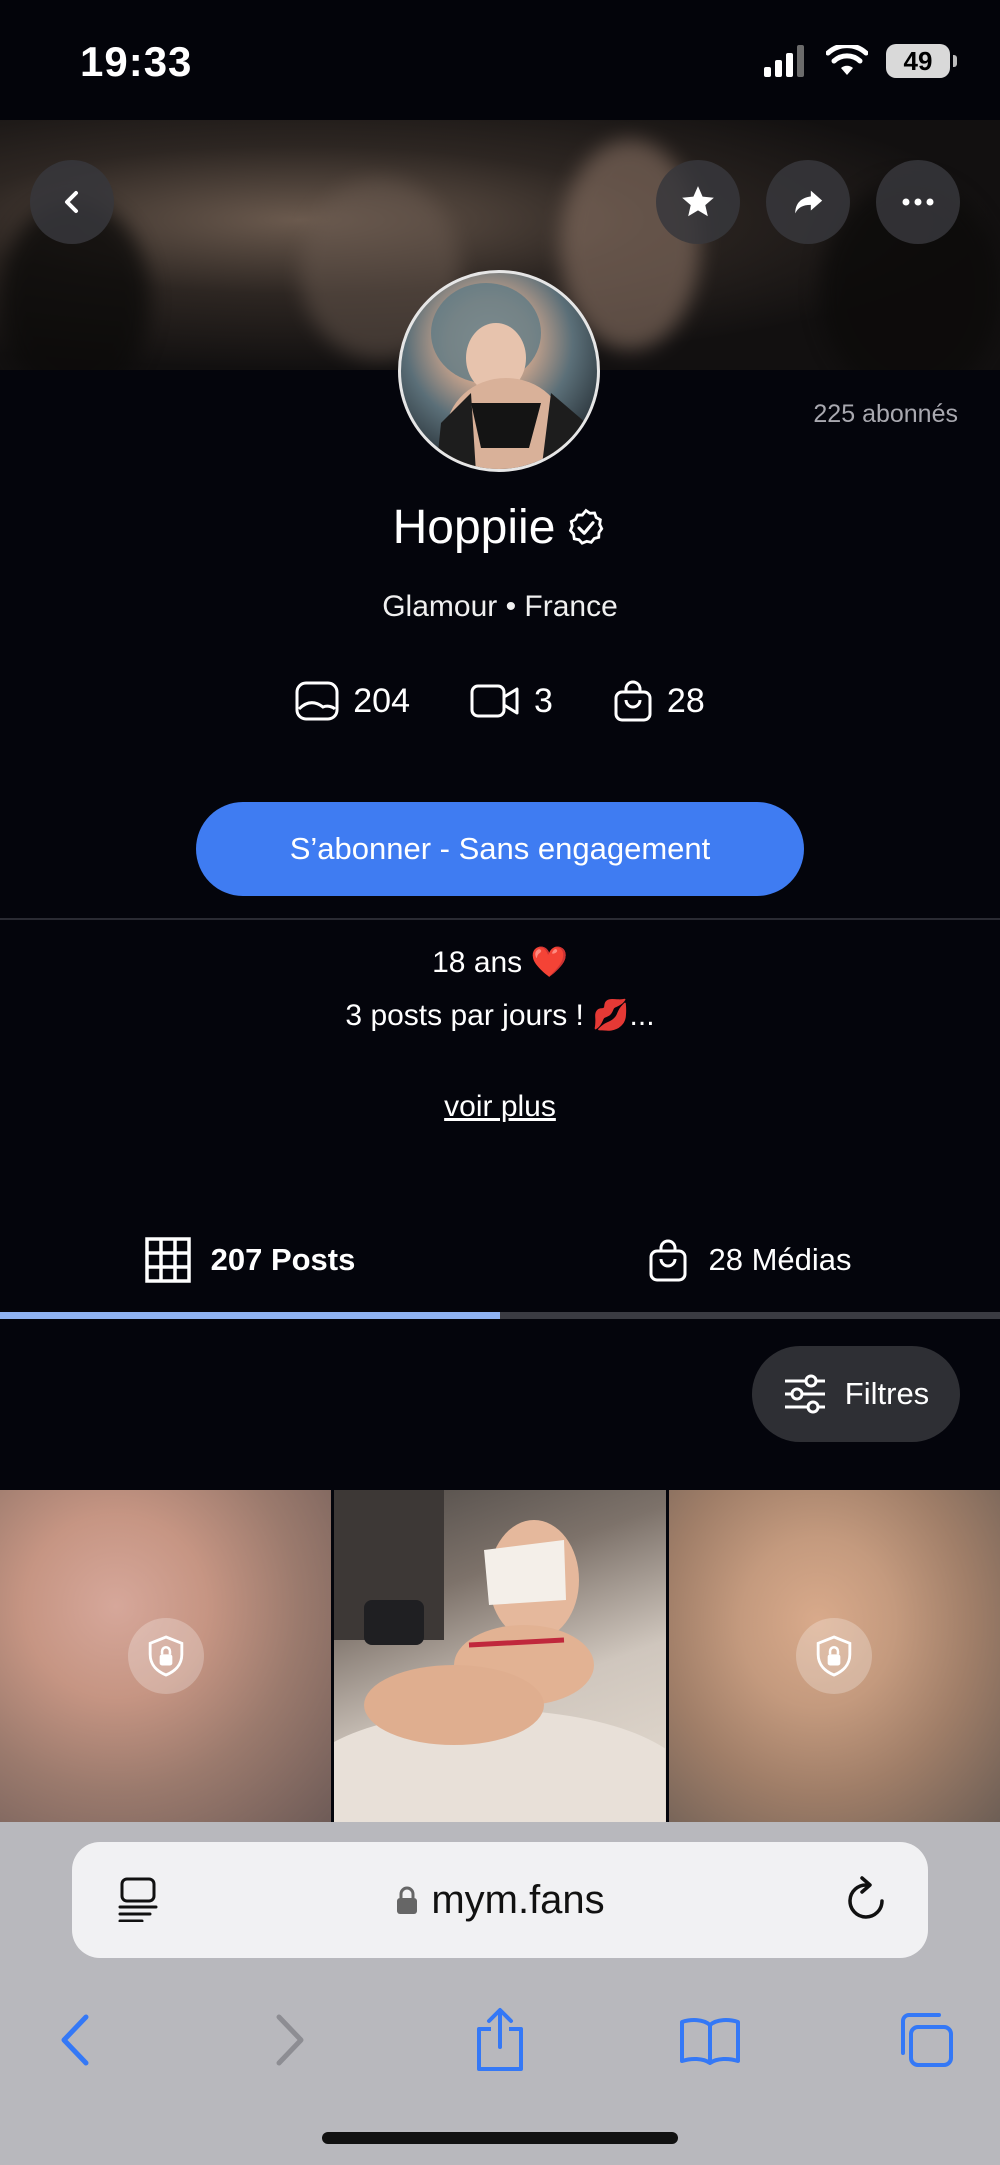  What do you see at coordinates (659, 701) in the screenshot?
I see `stat-medias: 28` at bounding box center [659, 701].